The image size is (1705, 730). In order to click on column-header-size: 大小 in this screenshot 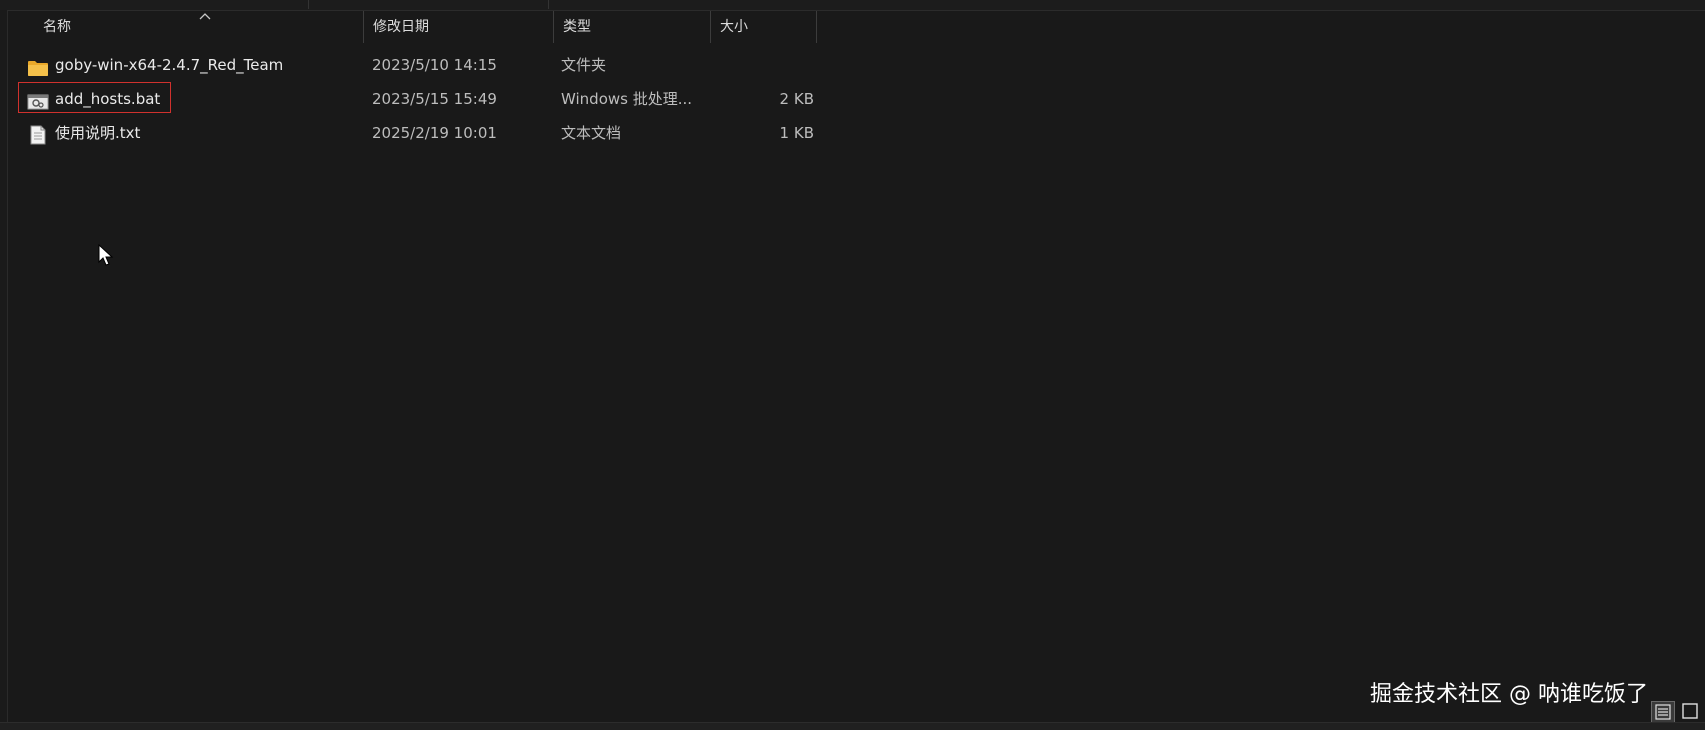, I will do `click(764, 27)`.